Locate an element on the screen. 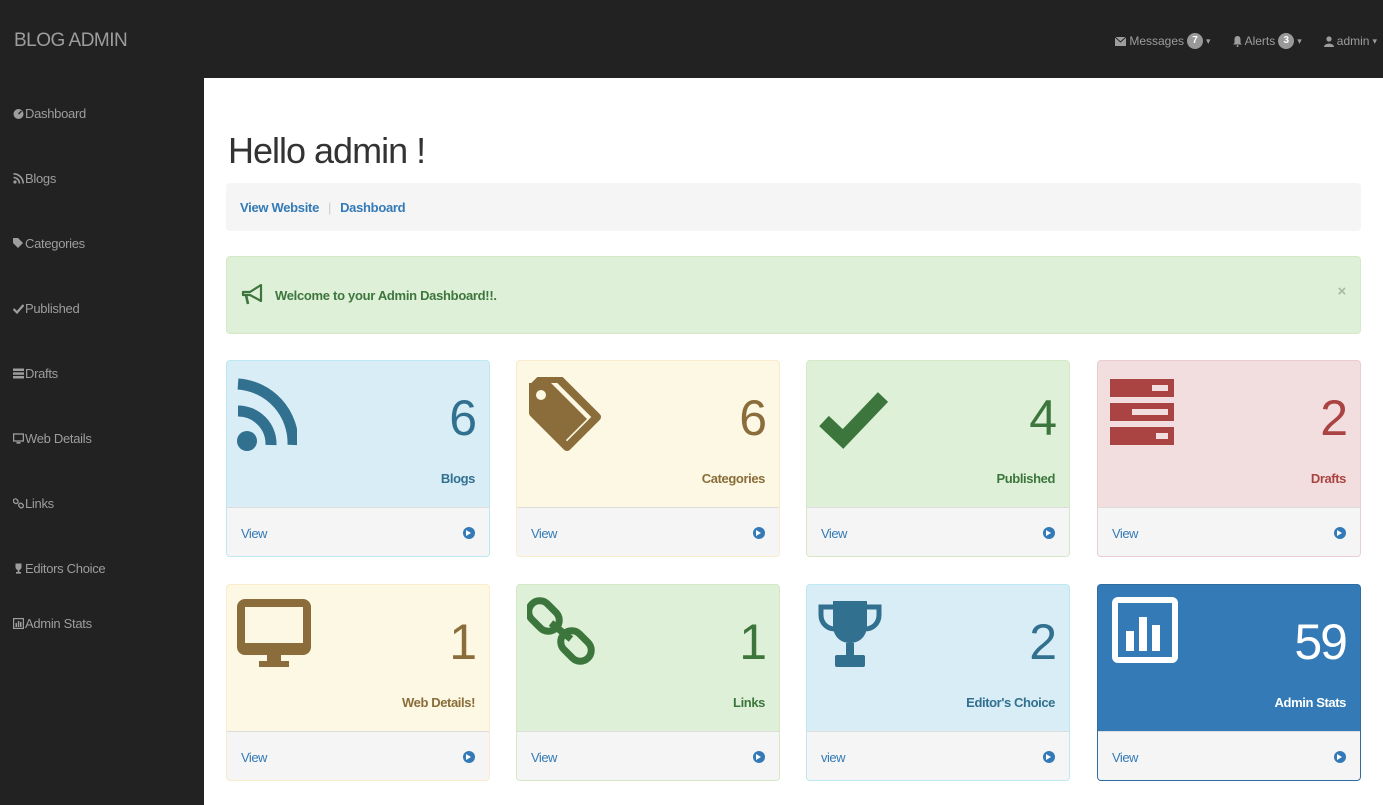 The image size is (1383, 805). panel-count: 4 is located at coordinates (1043, 418).